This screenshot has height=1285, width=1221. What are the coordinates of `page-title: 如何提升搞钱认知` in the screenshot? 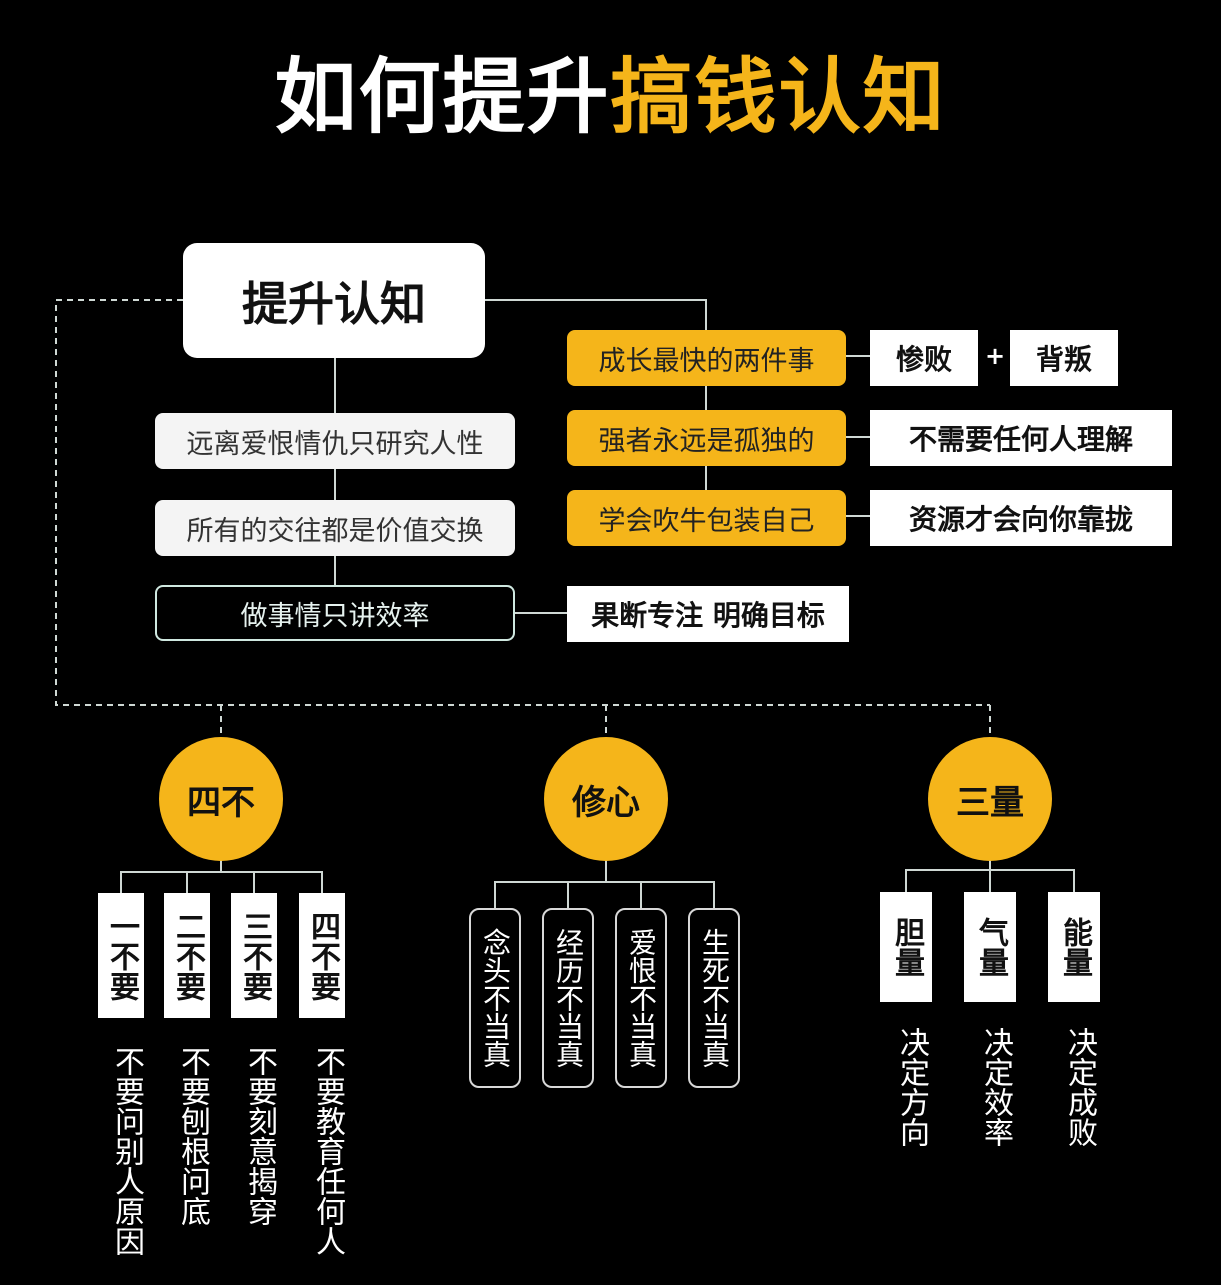 It's located at (610, 98).